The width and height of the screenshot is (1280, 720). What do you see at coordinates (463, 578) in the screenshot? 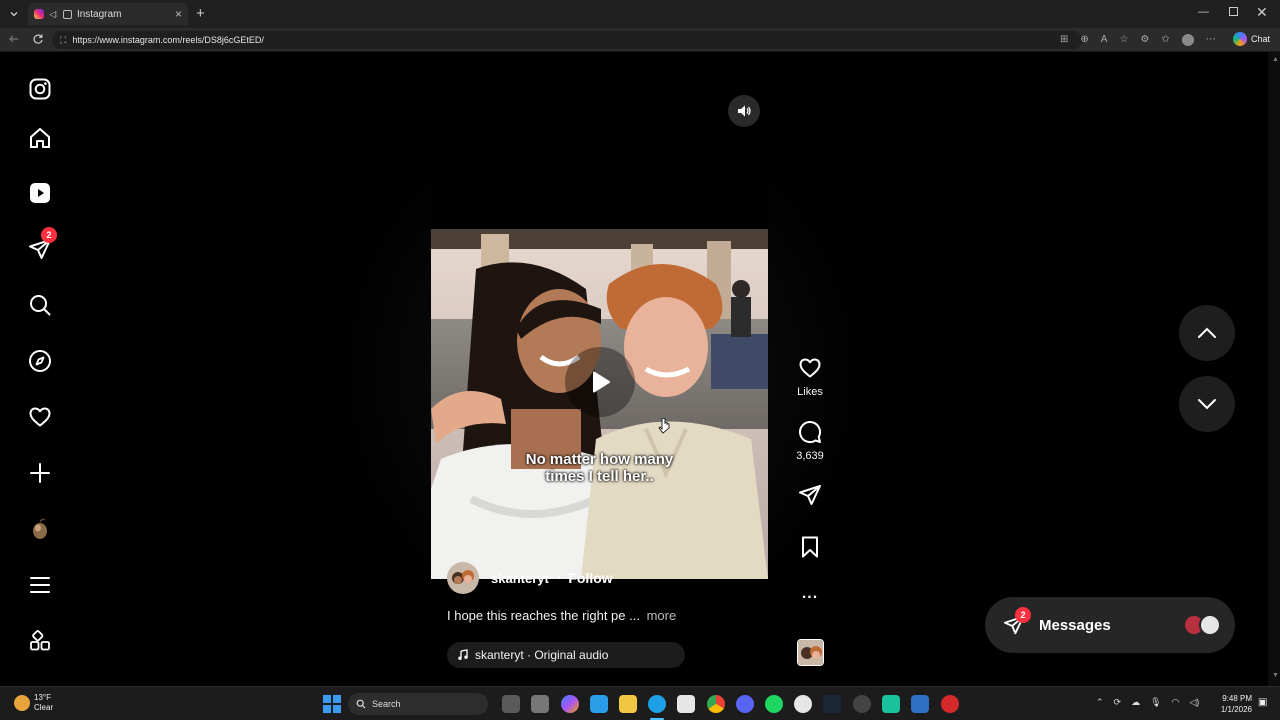
I see `author-avatar` at bounding box center [463, 578].